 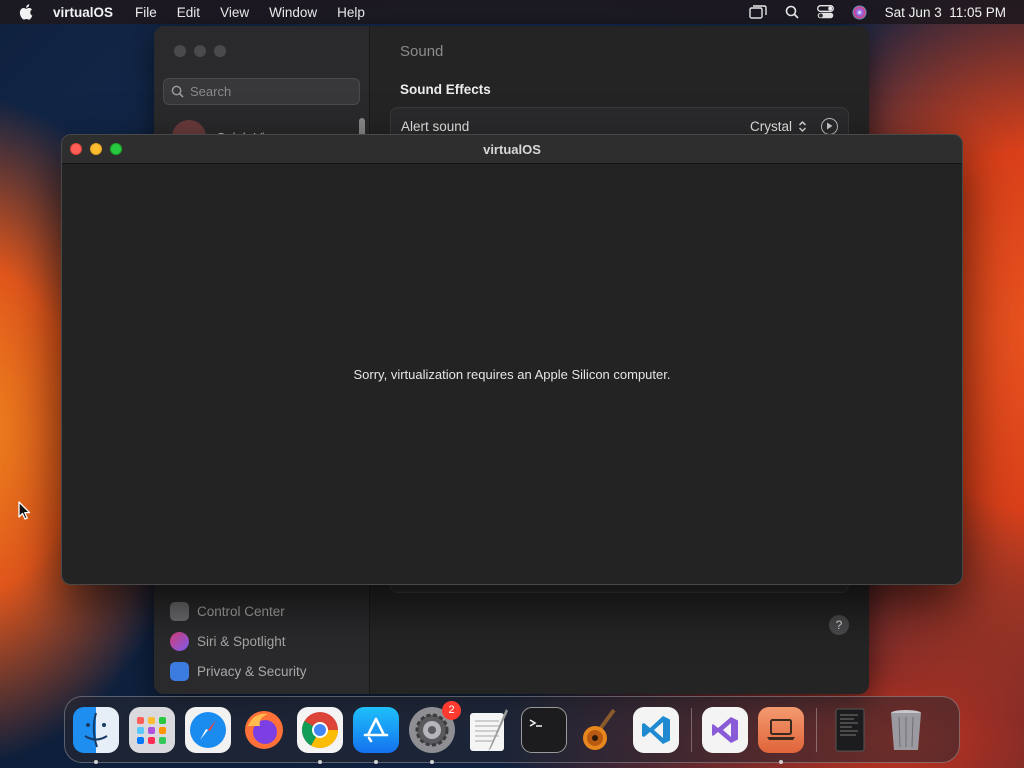 I want to click on sidebar-item-label: Privacy & Security, so click(x=252, y=671).